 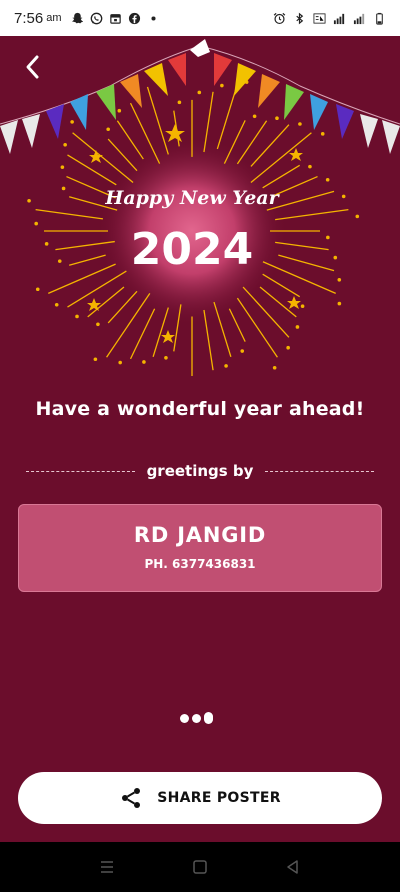 I want to click on alarm-icon, so click(x=279, y=18).